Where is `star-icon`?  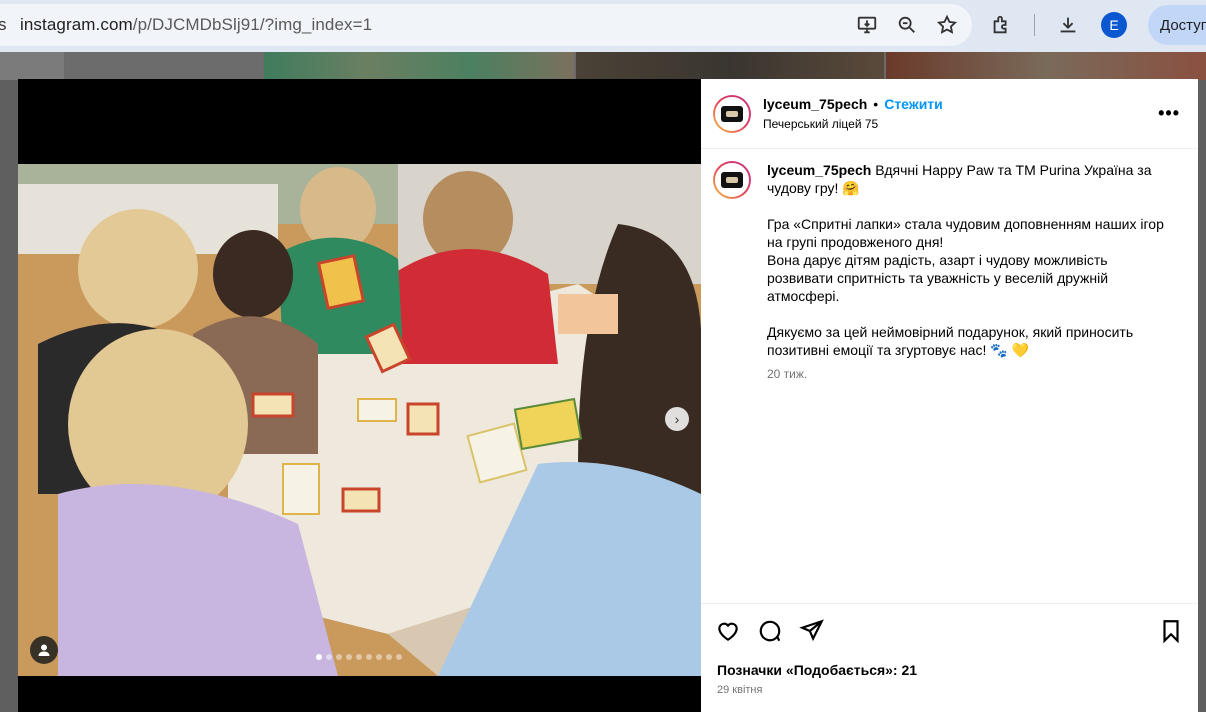 star-icon is located at coordinates (947, 25).